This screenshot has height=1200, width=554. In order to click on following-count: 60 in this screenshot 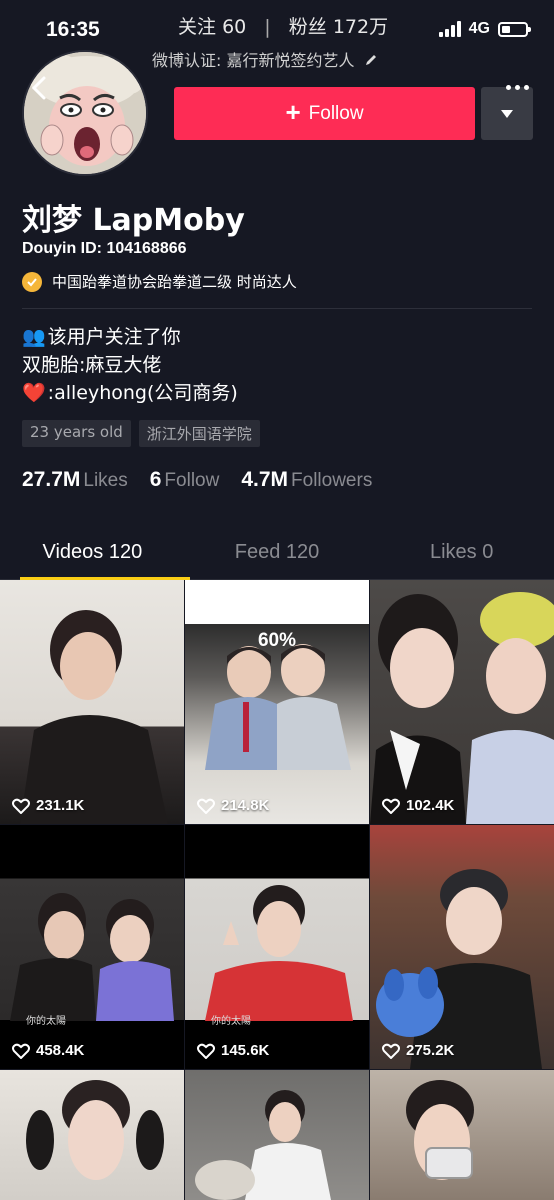, I will do `click(234, 27)`.